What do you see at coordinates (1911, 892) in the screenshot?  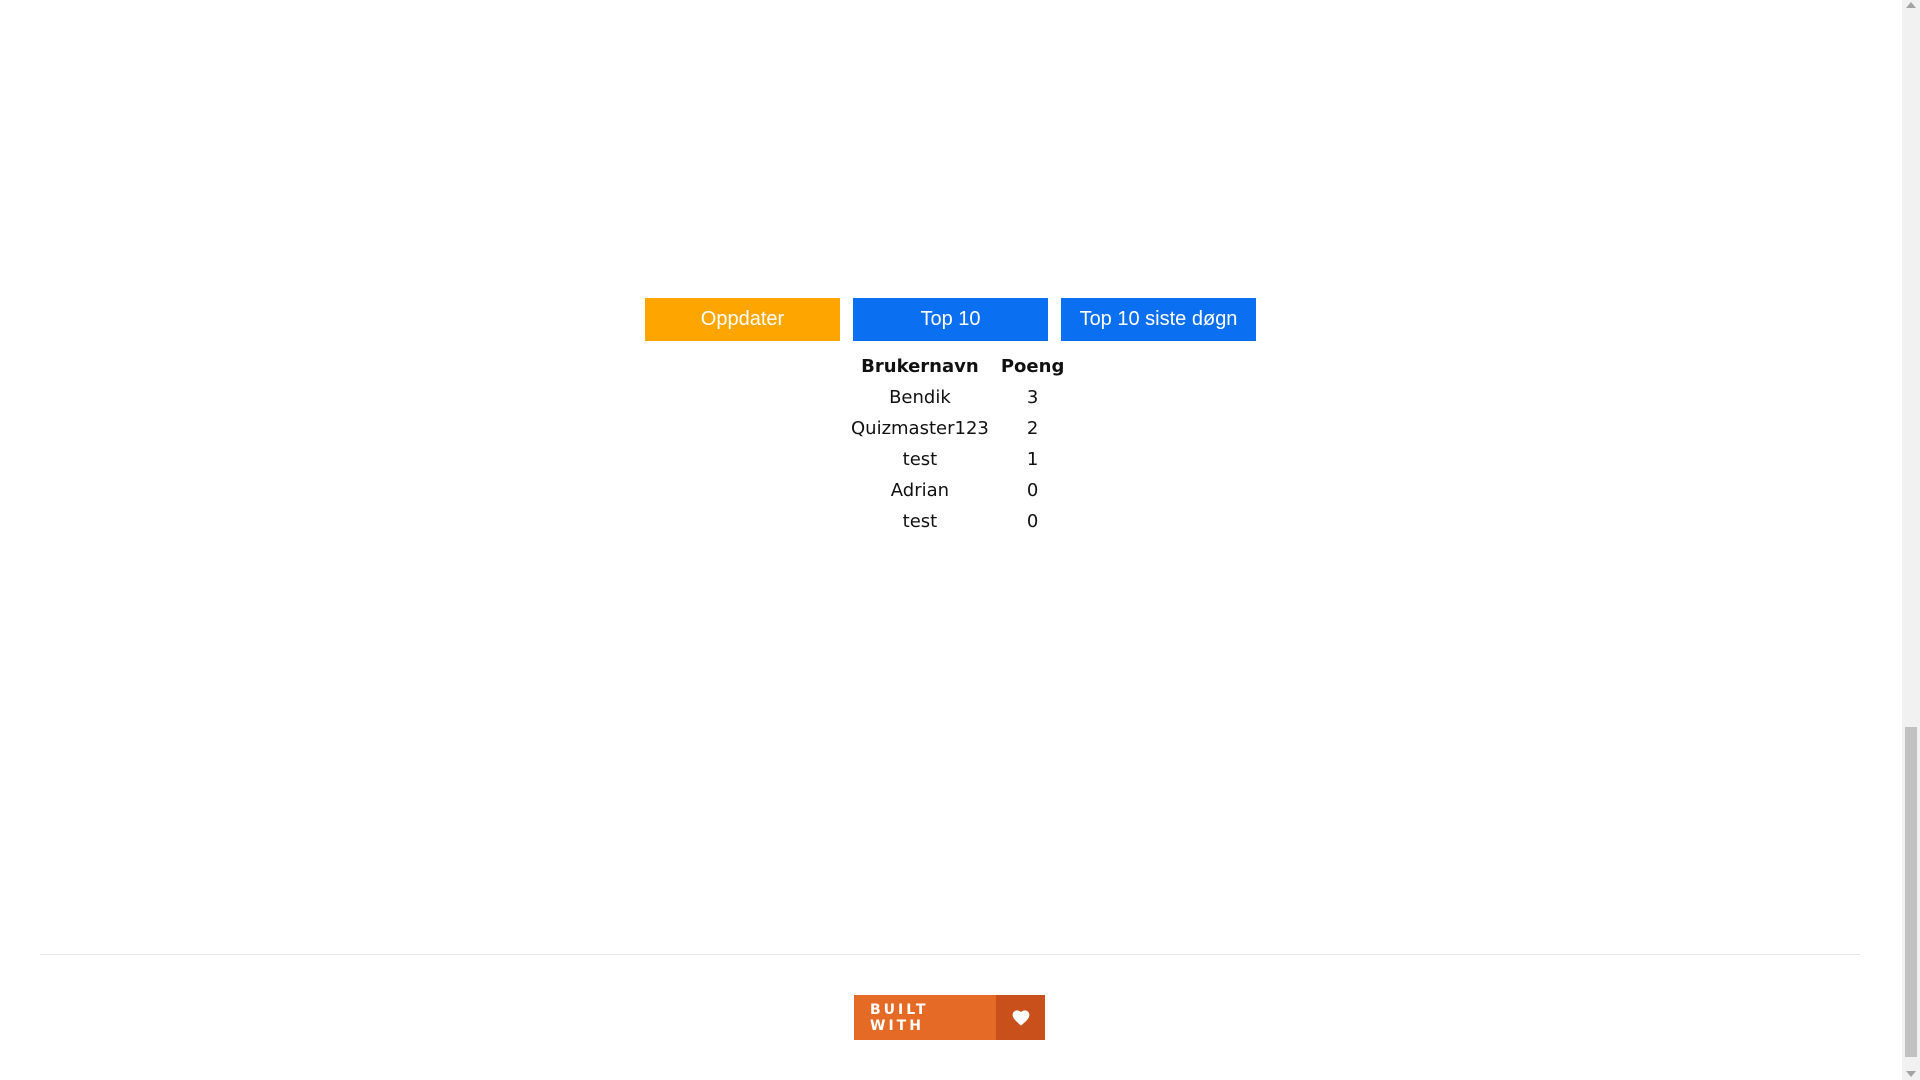 I see `scrollbar-thumb` at bounding box center [1911, 892].